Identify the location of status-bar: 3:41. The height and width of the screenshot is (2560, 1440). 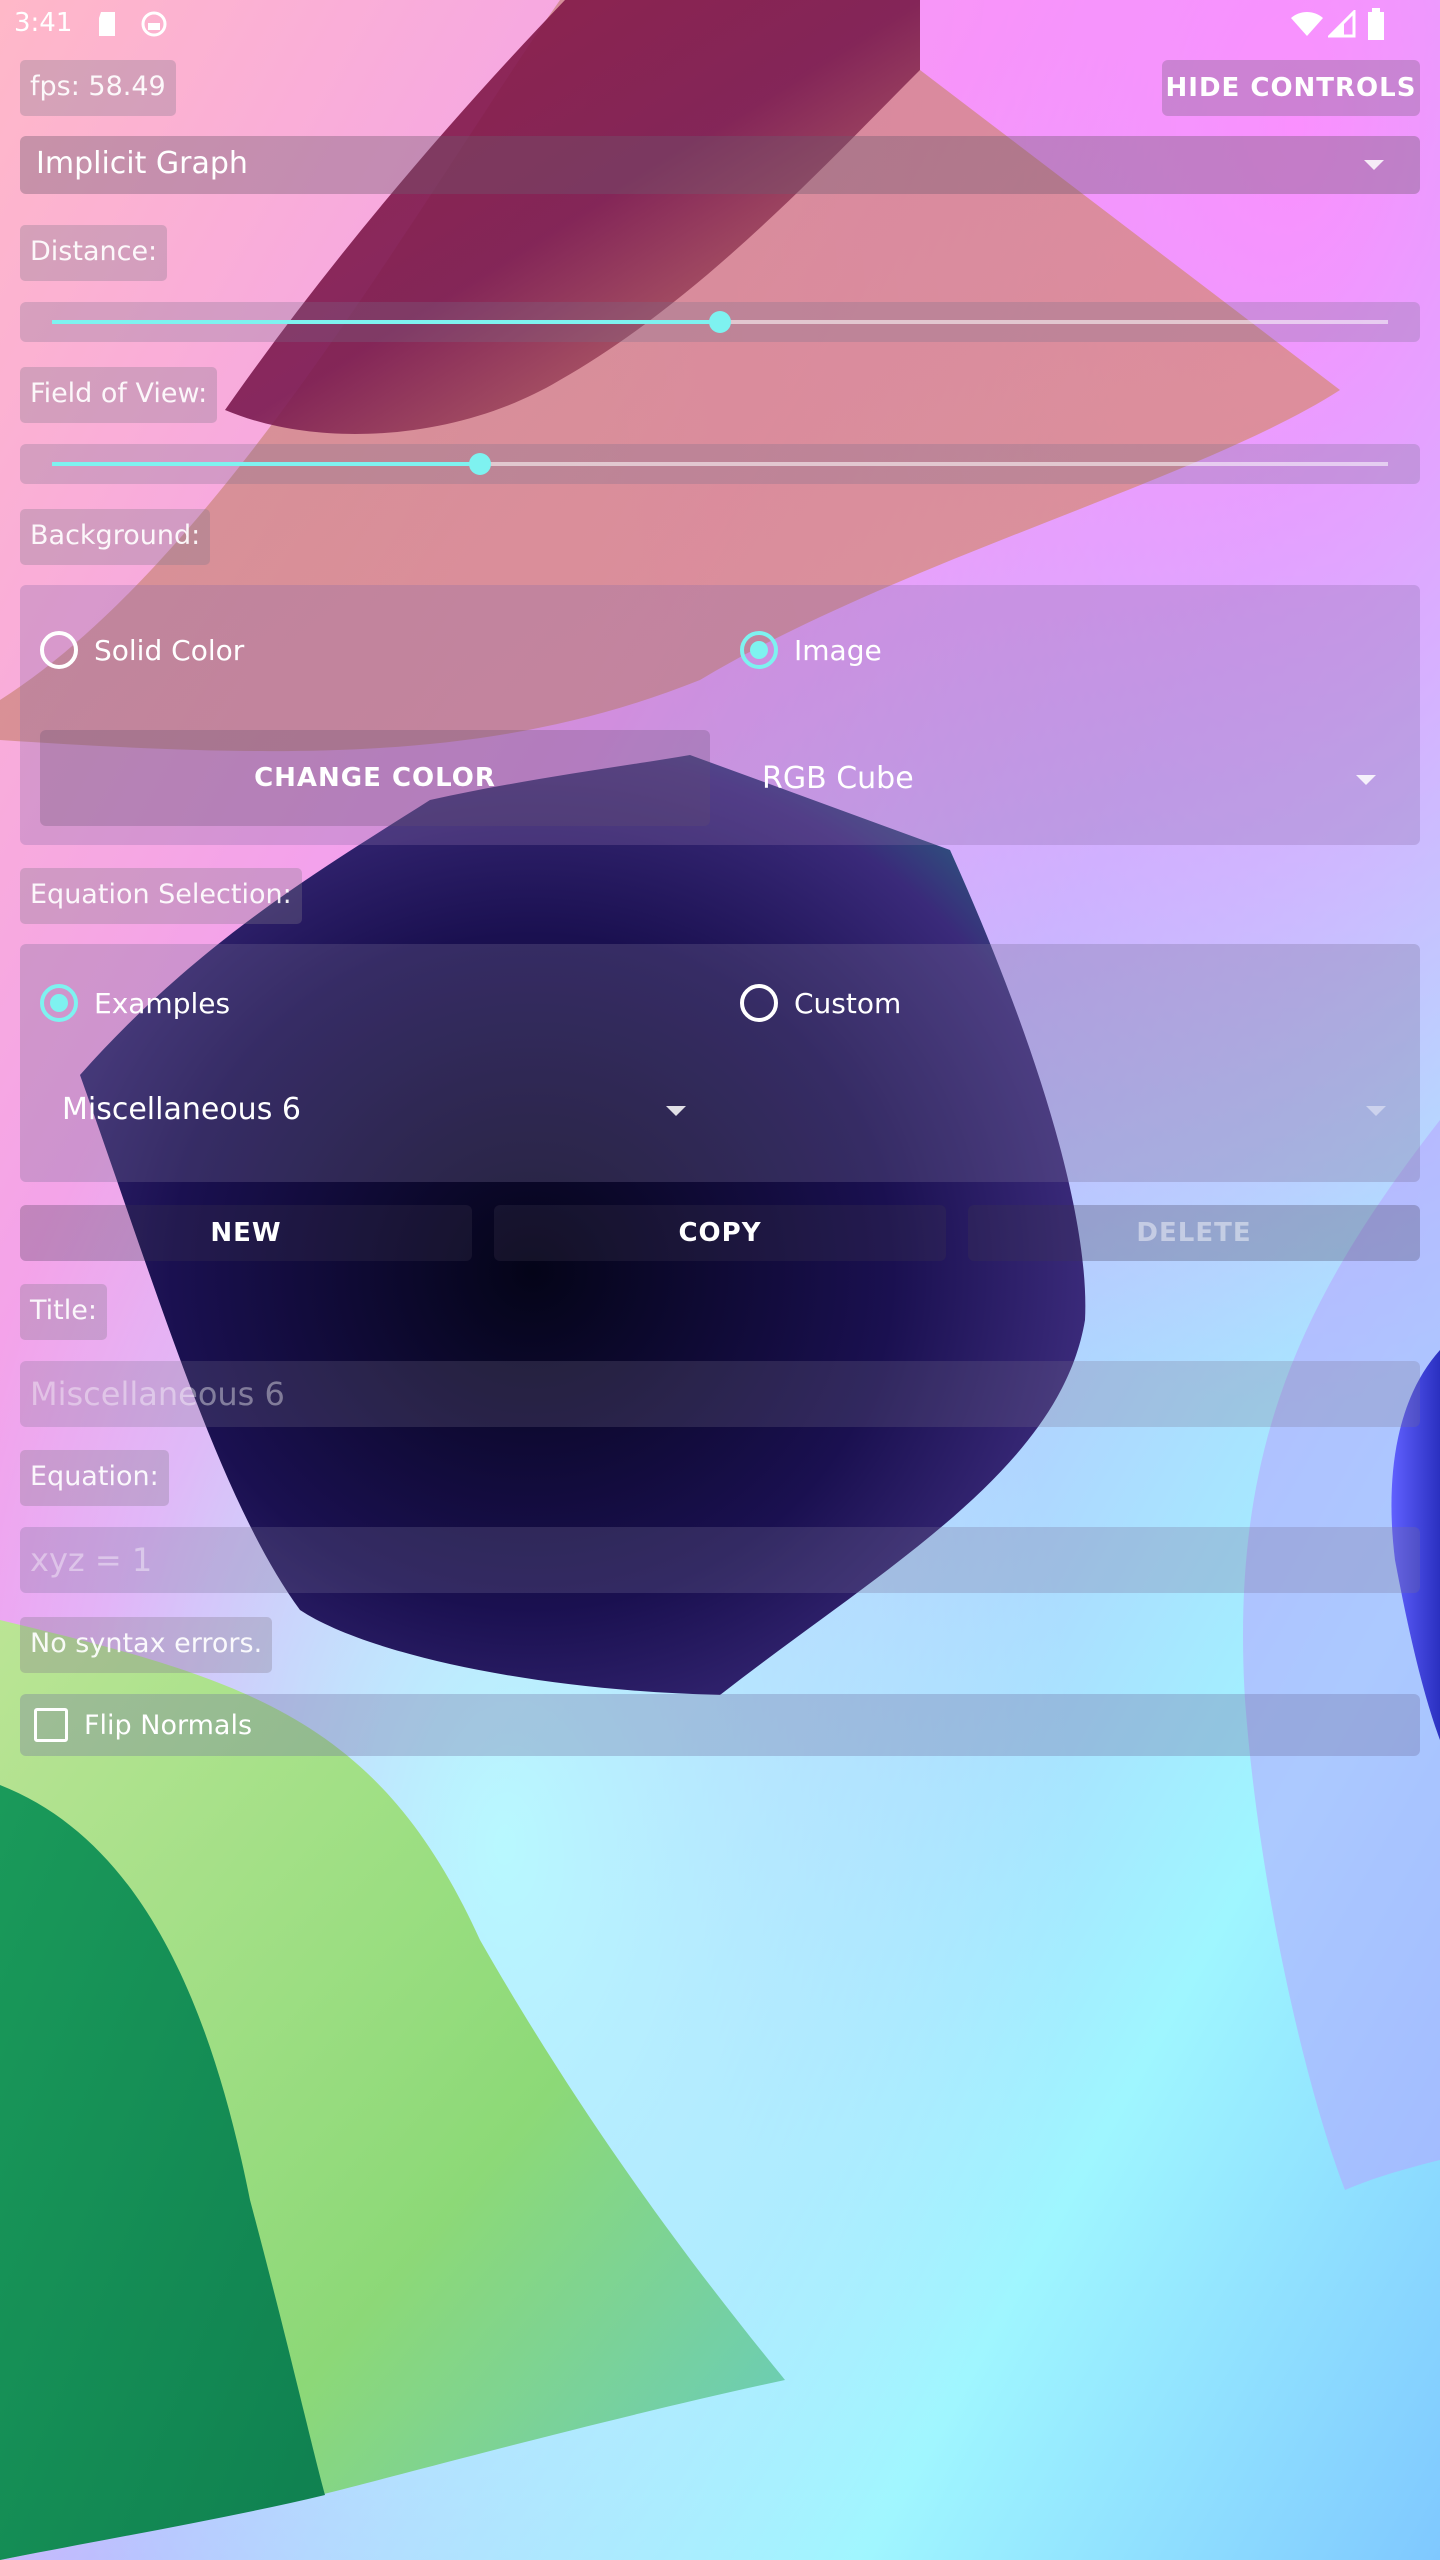
(720, 25).